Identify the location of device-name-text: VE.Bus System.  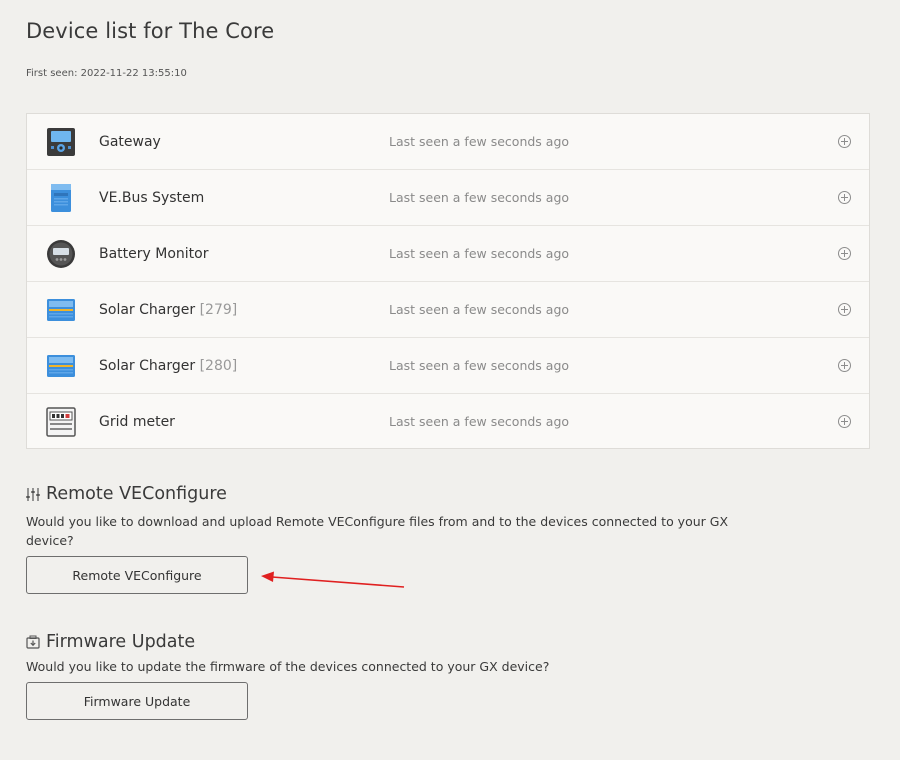
(152, 197).